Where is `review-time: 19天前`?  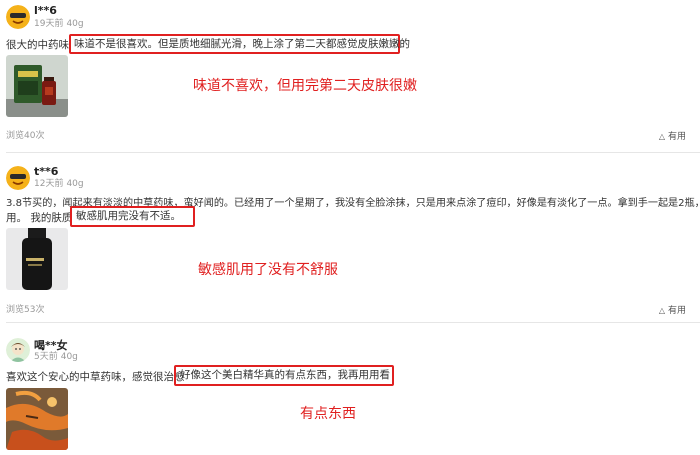 review-time: 19天前 is located at coordinates (49, 24).